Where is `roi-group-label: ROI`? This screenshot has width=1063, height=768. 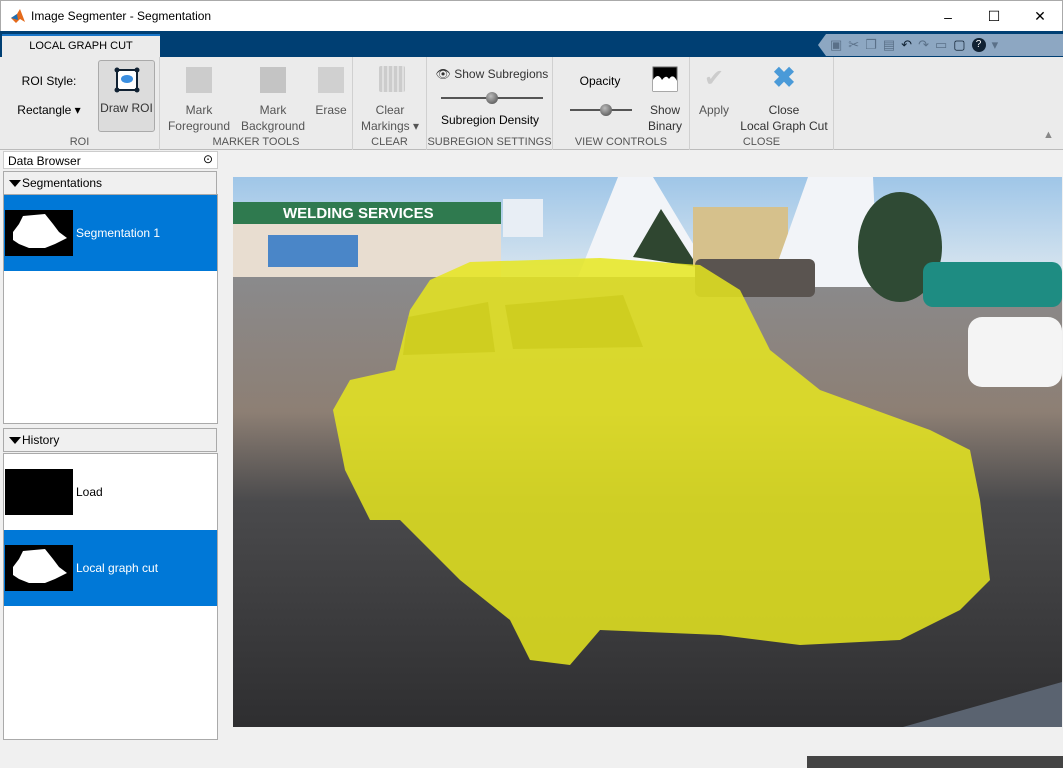 roi-group-label: ROI is located at coordinates (79, 142).